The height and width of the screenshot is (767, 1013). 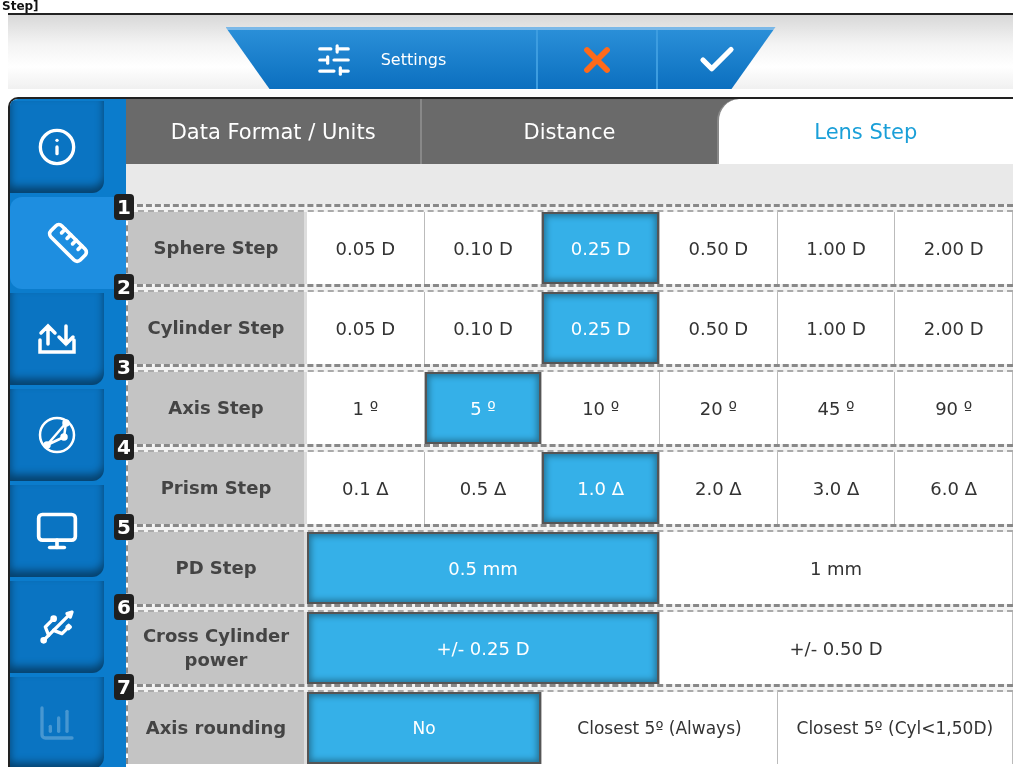 I want to click on row-label: Prism Step, so click(x=217, y=488).